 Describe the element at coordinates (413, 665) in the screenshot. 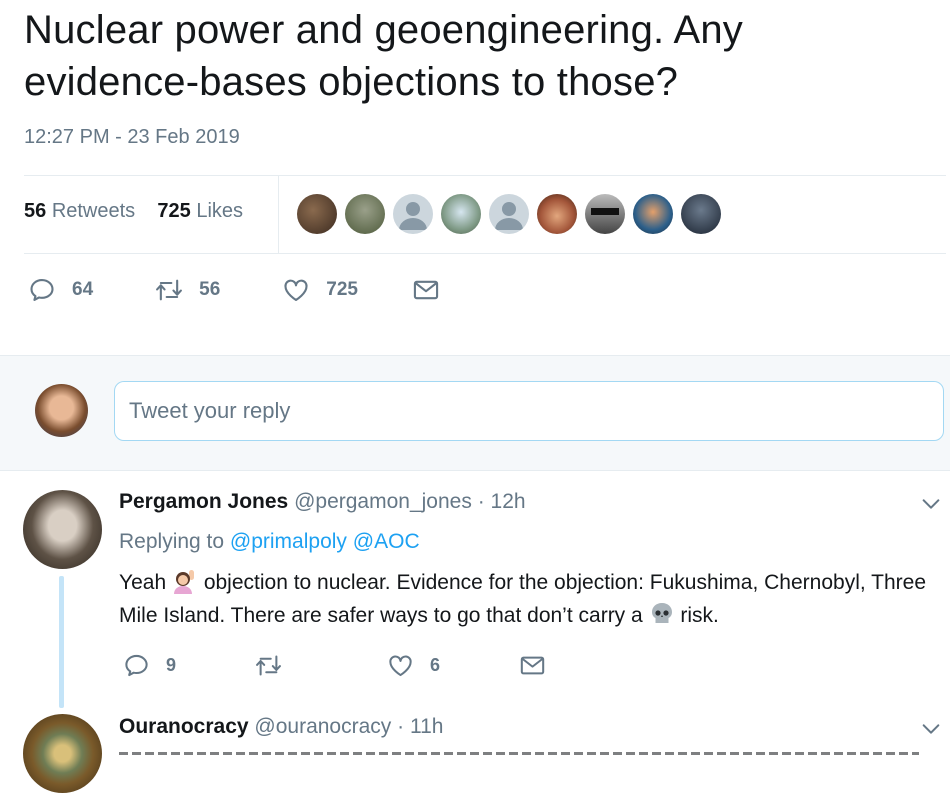

I see `like-button: 6` at that location.